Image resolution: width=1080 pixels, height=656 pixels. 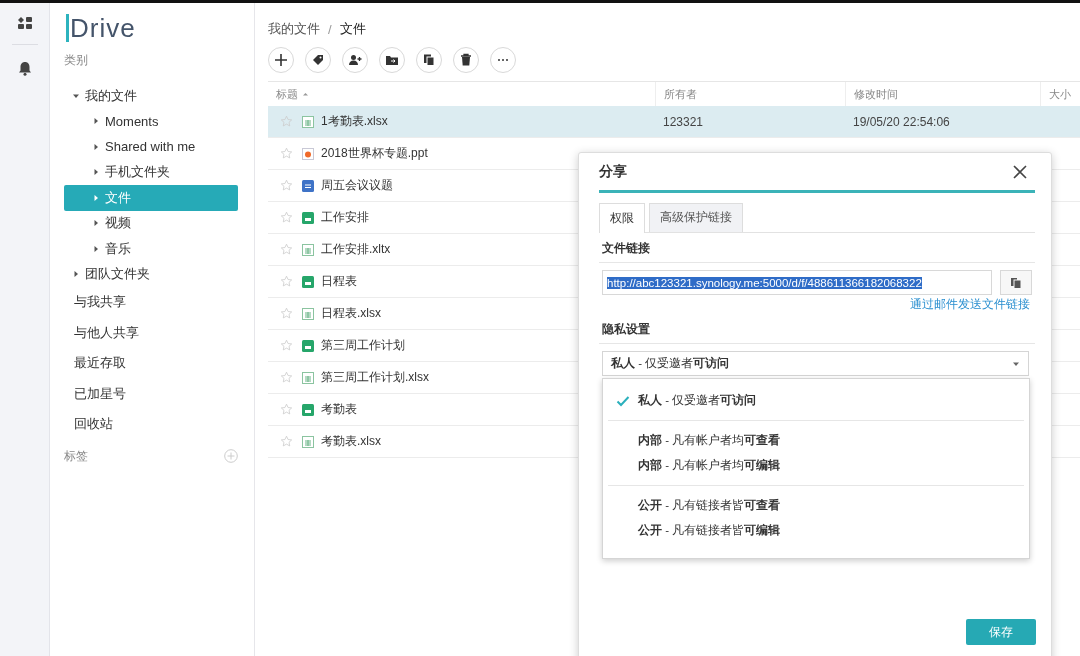 What do you see at coordinates (101, 28) in the screenshot?
I see `app-logo: Drive` at bounding box center [101, 28].